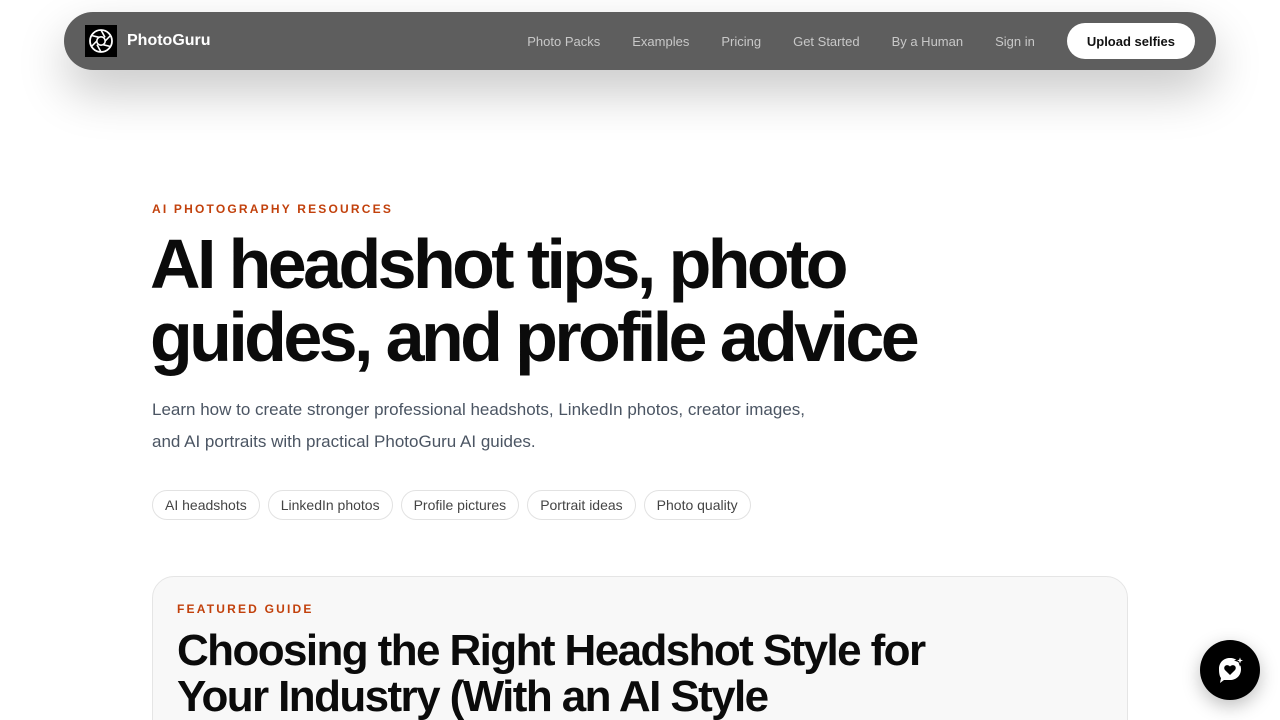 Image resolution: width=1280 pixels, height=720 pixels. What do you see at coordinates (741, 41) in the screenshot?
I see `nav-link-pricing: Pricing` at bounding box center [741, 41].